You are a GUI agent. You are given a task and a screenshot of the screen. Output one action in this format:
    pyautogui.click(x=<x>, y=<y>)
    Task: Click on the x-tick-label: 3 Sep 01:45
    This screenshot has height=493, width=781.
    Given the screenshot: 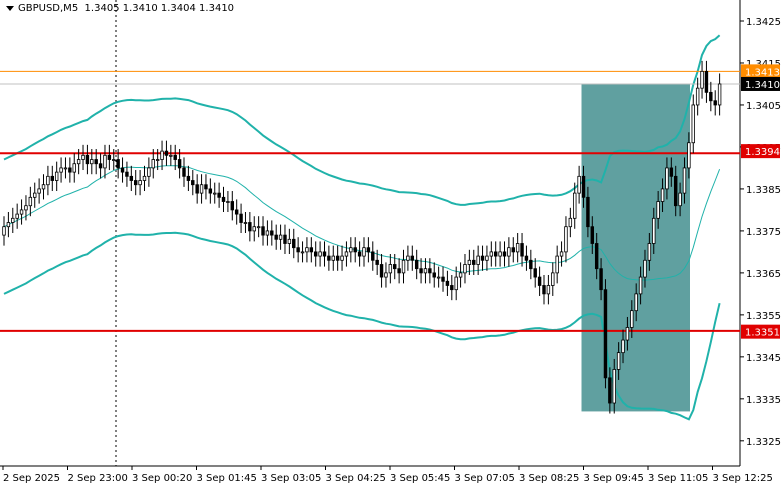 What is the action you would take?
    pyautogui.click(x=227, y=478)
    